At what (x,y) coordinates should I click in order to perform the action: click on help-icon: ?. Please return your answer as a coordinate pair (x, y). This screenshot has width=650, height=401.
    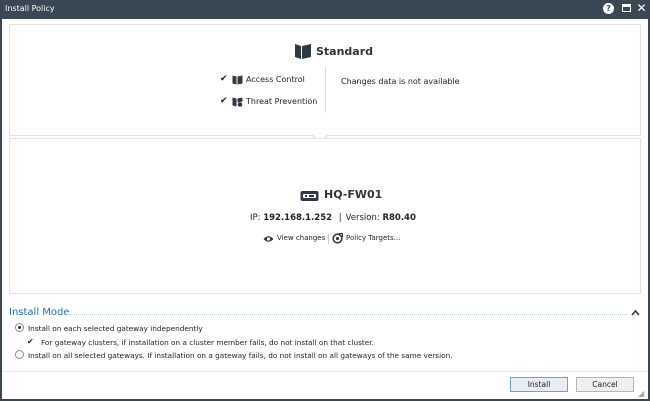
    Looking at the image, I should click on (608, 8).